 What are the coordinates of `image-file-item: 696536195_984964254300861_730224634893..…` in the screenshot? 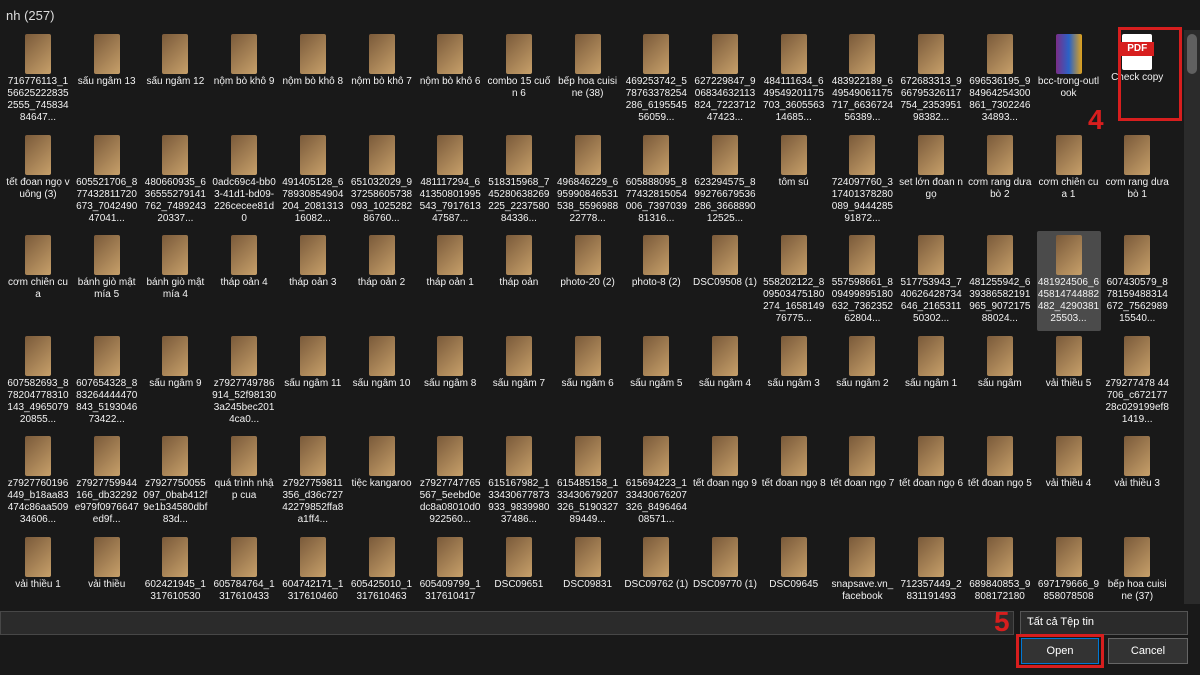 It's located at (1000, 80).